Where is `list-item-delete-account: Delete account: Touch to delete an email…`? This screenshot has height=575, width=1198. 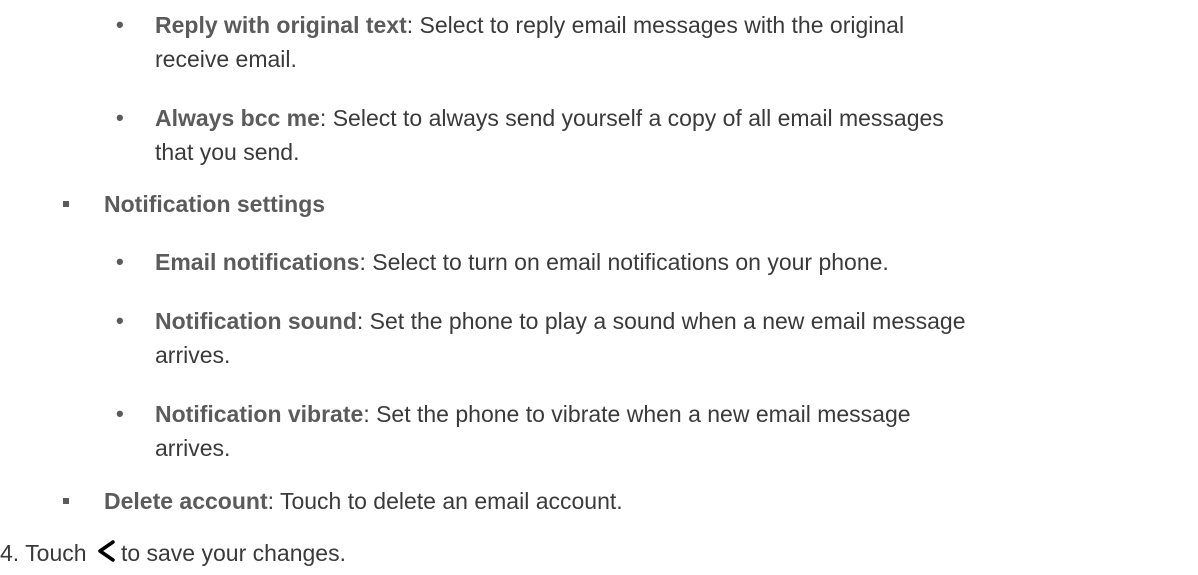
list-item-delete-account: Delete account: Touch to delete an email… is located at coordinates (363, 501).